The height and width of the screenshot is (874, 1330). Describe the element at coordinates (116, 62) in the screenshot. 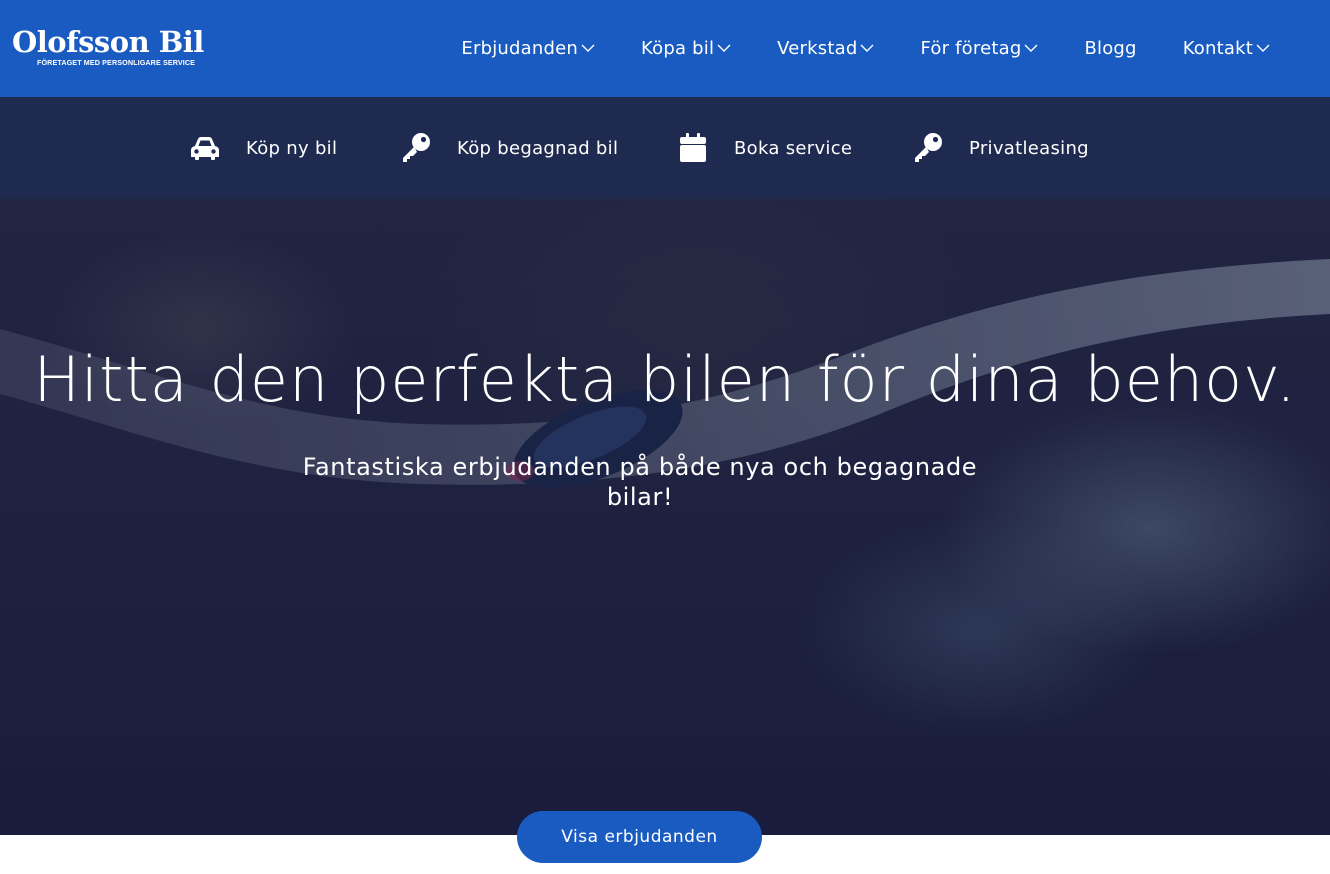

I see `logo-tagline: FÖRETAGET MED PERSONLIGARE SERVICE` at that location.